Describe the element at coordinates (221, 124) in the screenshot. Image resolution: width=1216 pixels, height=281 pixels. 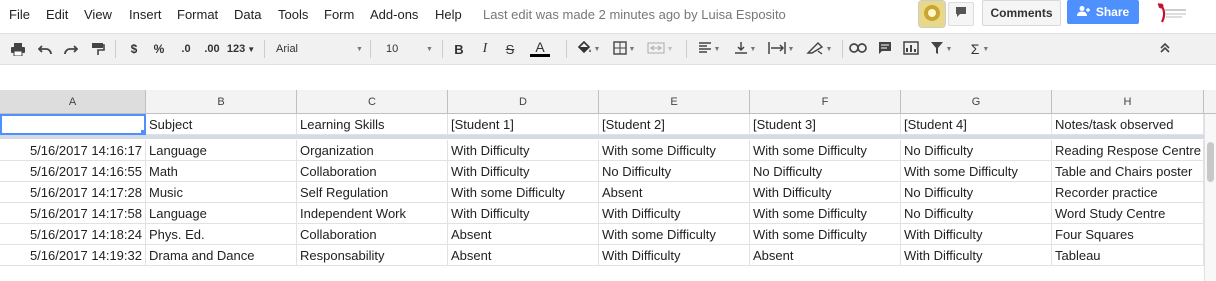
I see `header-cell: Subject` at that location.